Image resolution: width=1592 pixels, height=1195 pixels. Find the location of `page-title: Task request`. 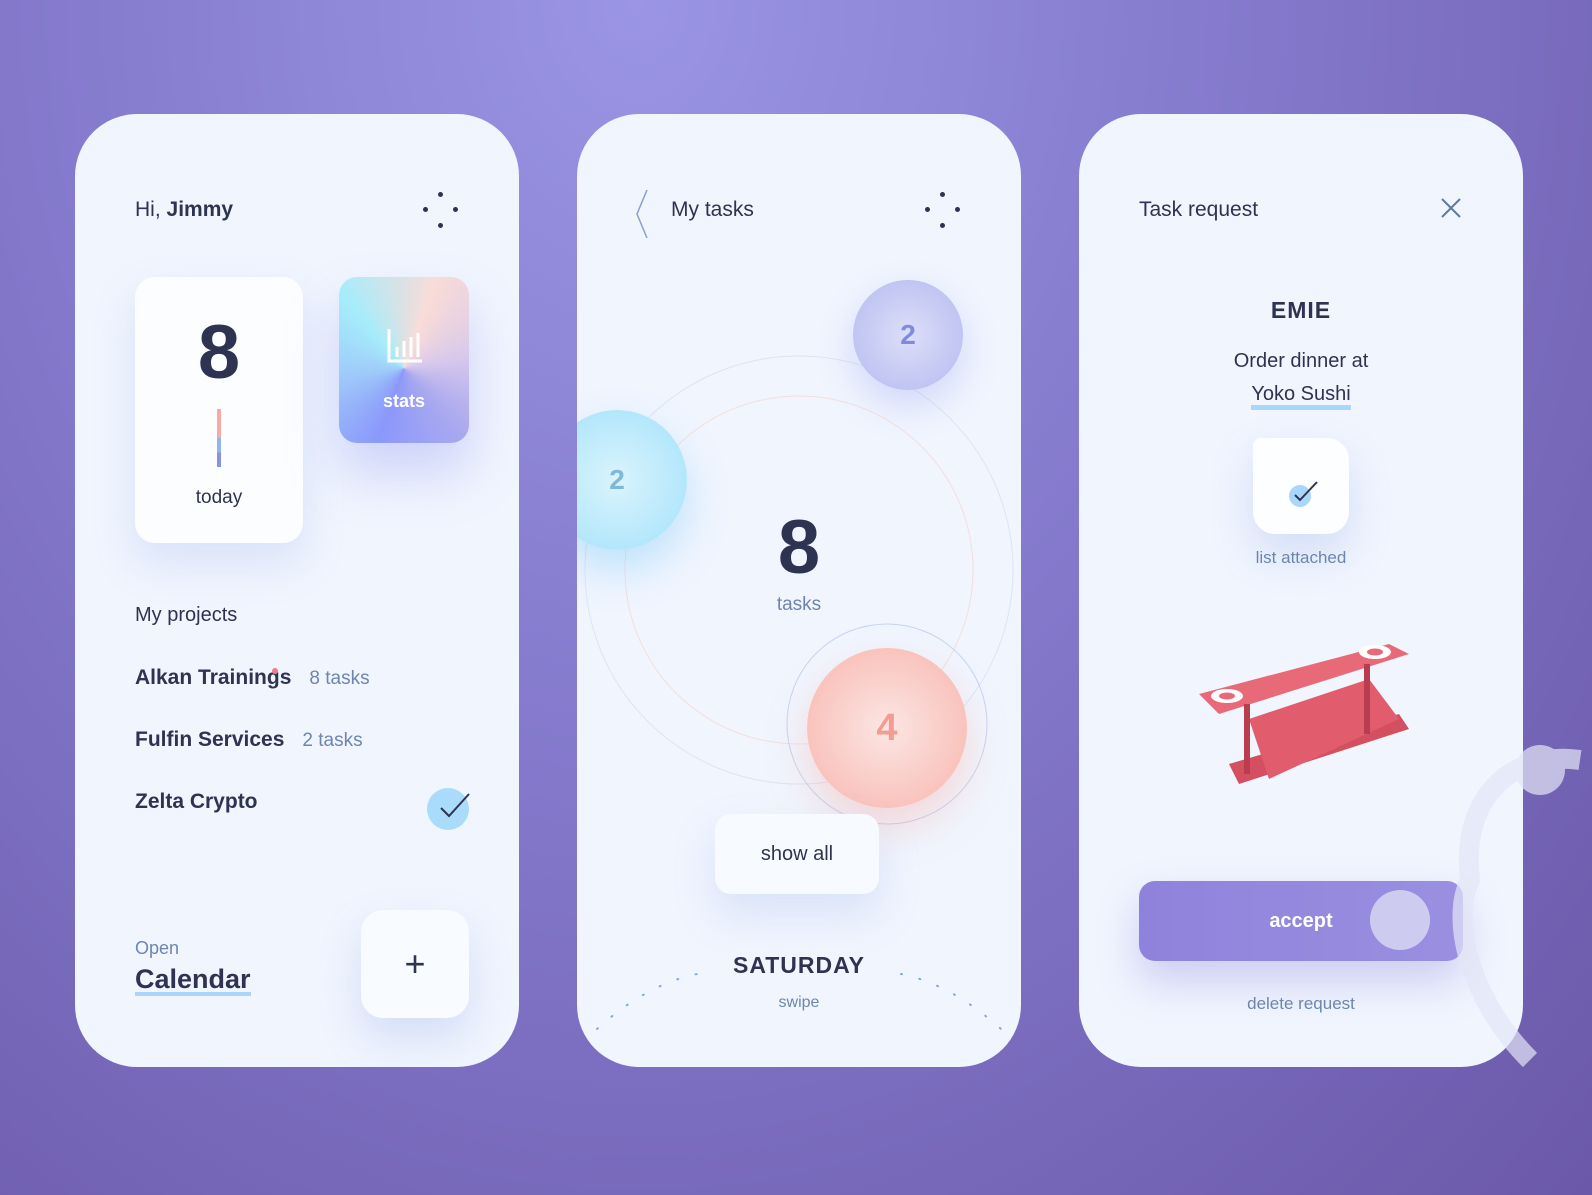

page-title: Task request is located at coordinates (1199, 209).